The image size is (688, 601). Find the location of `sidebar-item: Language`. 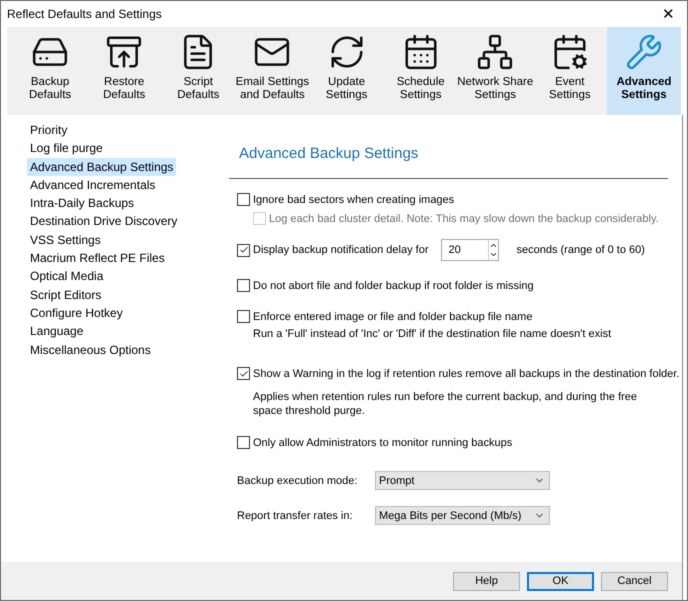

sidebar-item: Language is located at coordinates (56, 331).